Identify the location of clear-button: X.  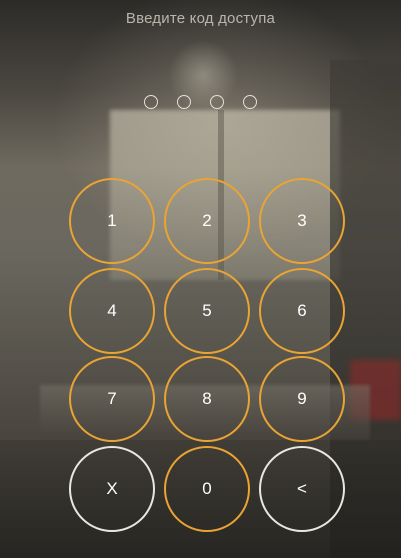
(112, 489).